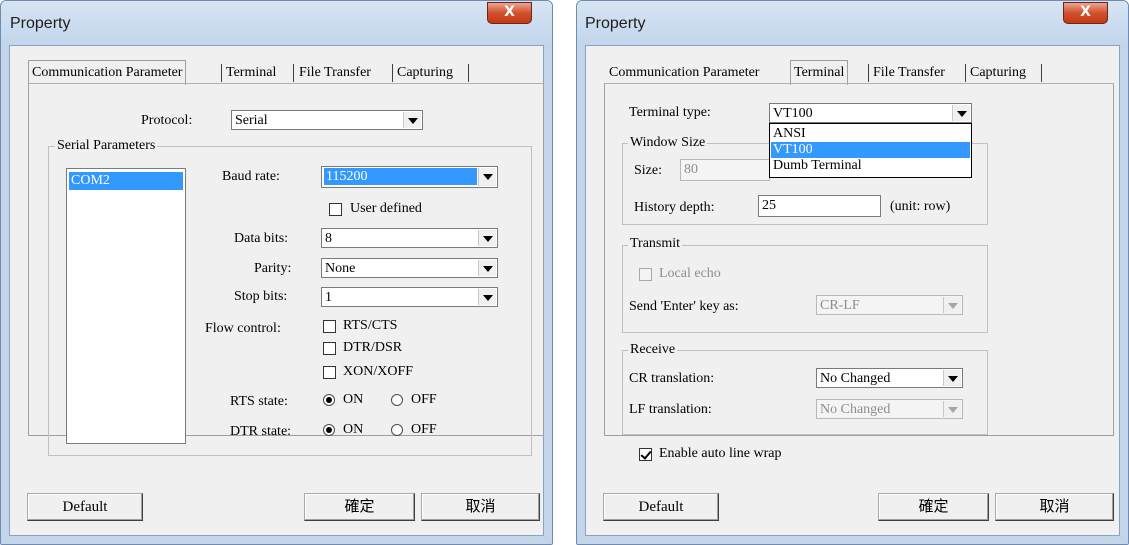  I want to click on cr-translation-value: No Changed, so click(855, 378).